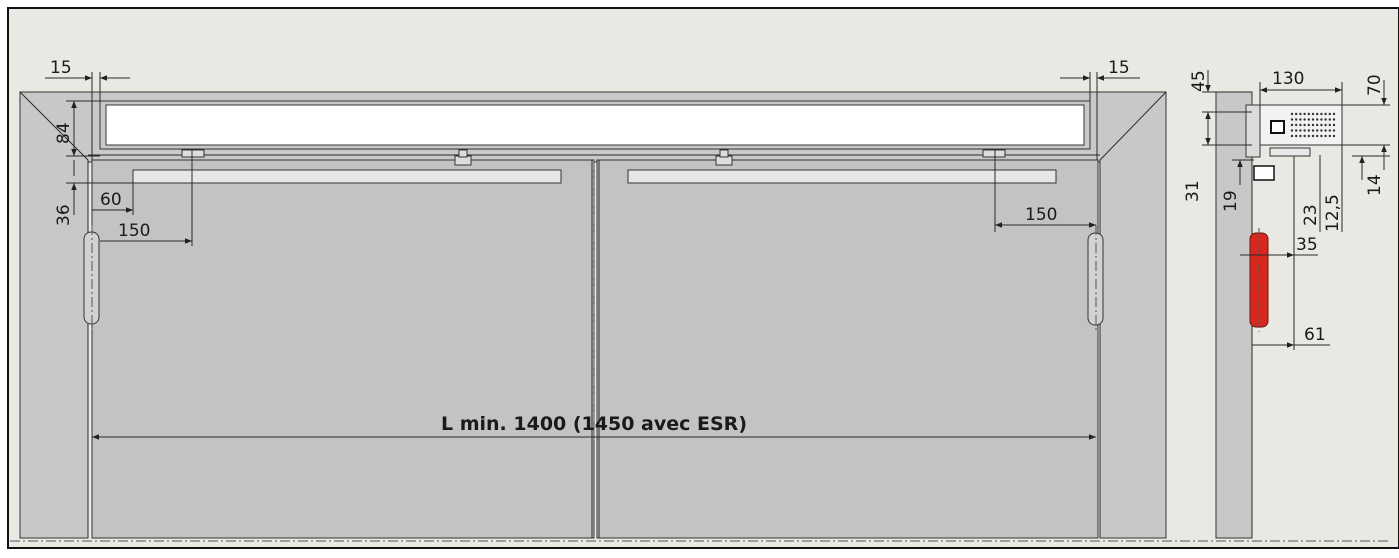 This screenshot has width=1399, height=558. Describe the element at coordinates (64, 133) in the screenshot. I see `dim-84: 84` at that location.